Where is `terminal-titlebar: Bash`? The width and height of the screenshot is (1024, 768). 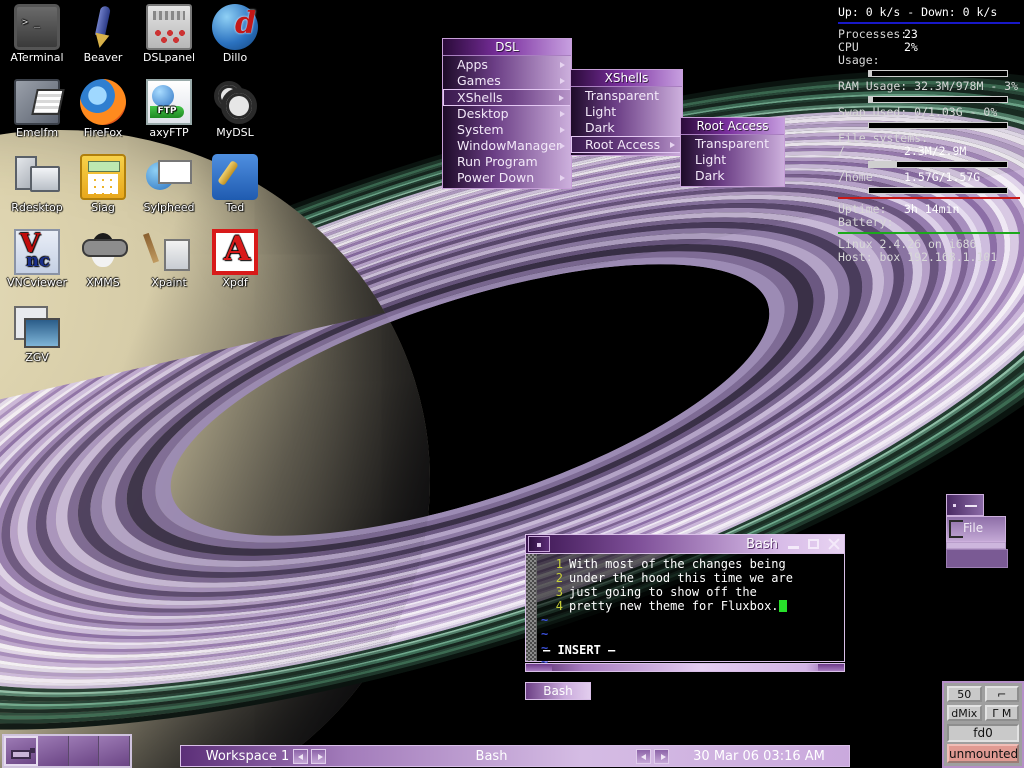 terminal-titlebar: Bash is located at coordinates (685, 544).